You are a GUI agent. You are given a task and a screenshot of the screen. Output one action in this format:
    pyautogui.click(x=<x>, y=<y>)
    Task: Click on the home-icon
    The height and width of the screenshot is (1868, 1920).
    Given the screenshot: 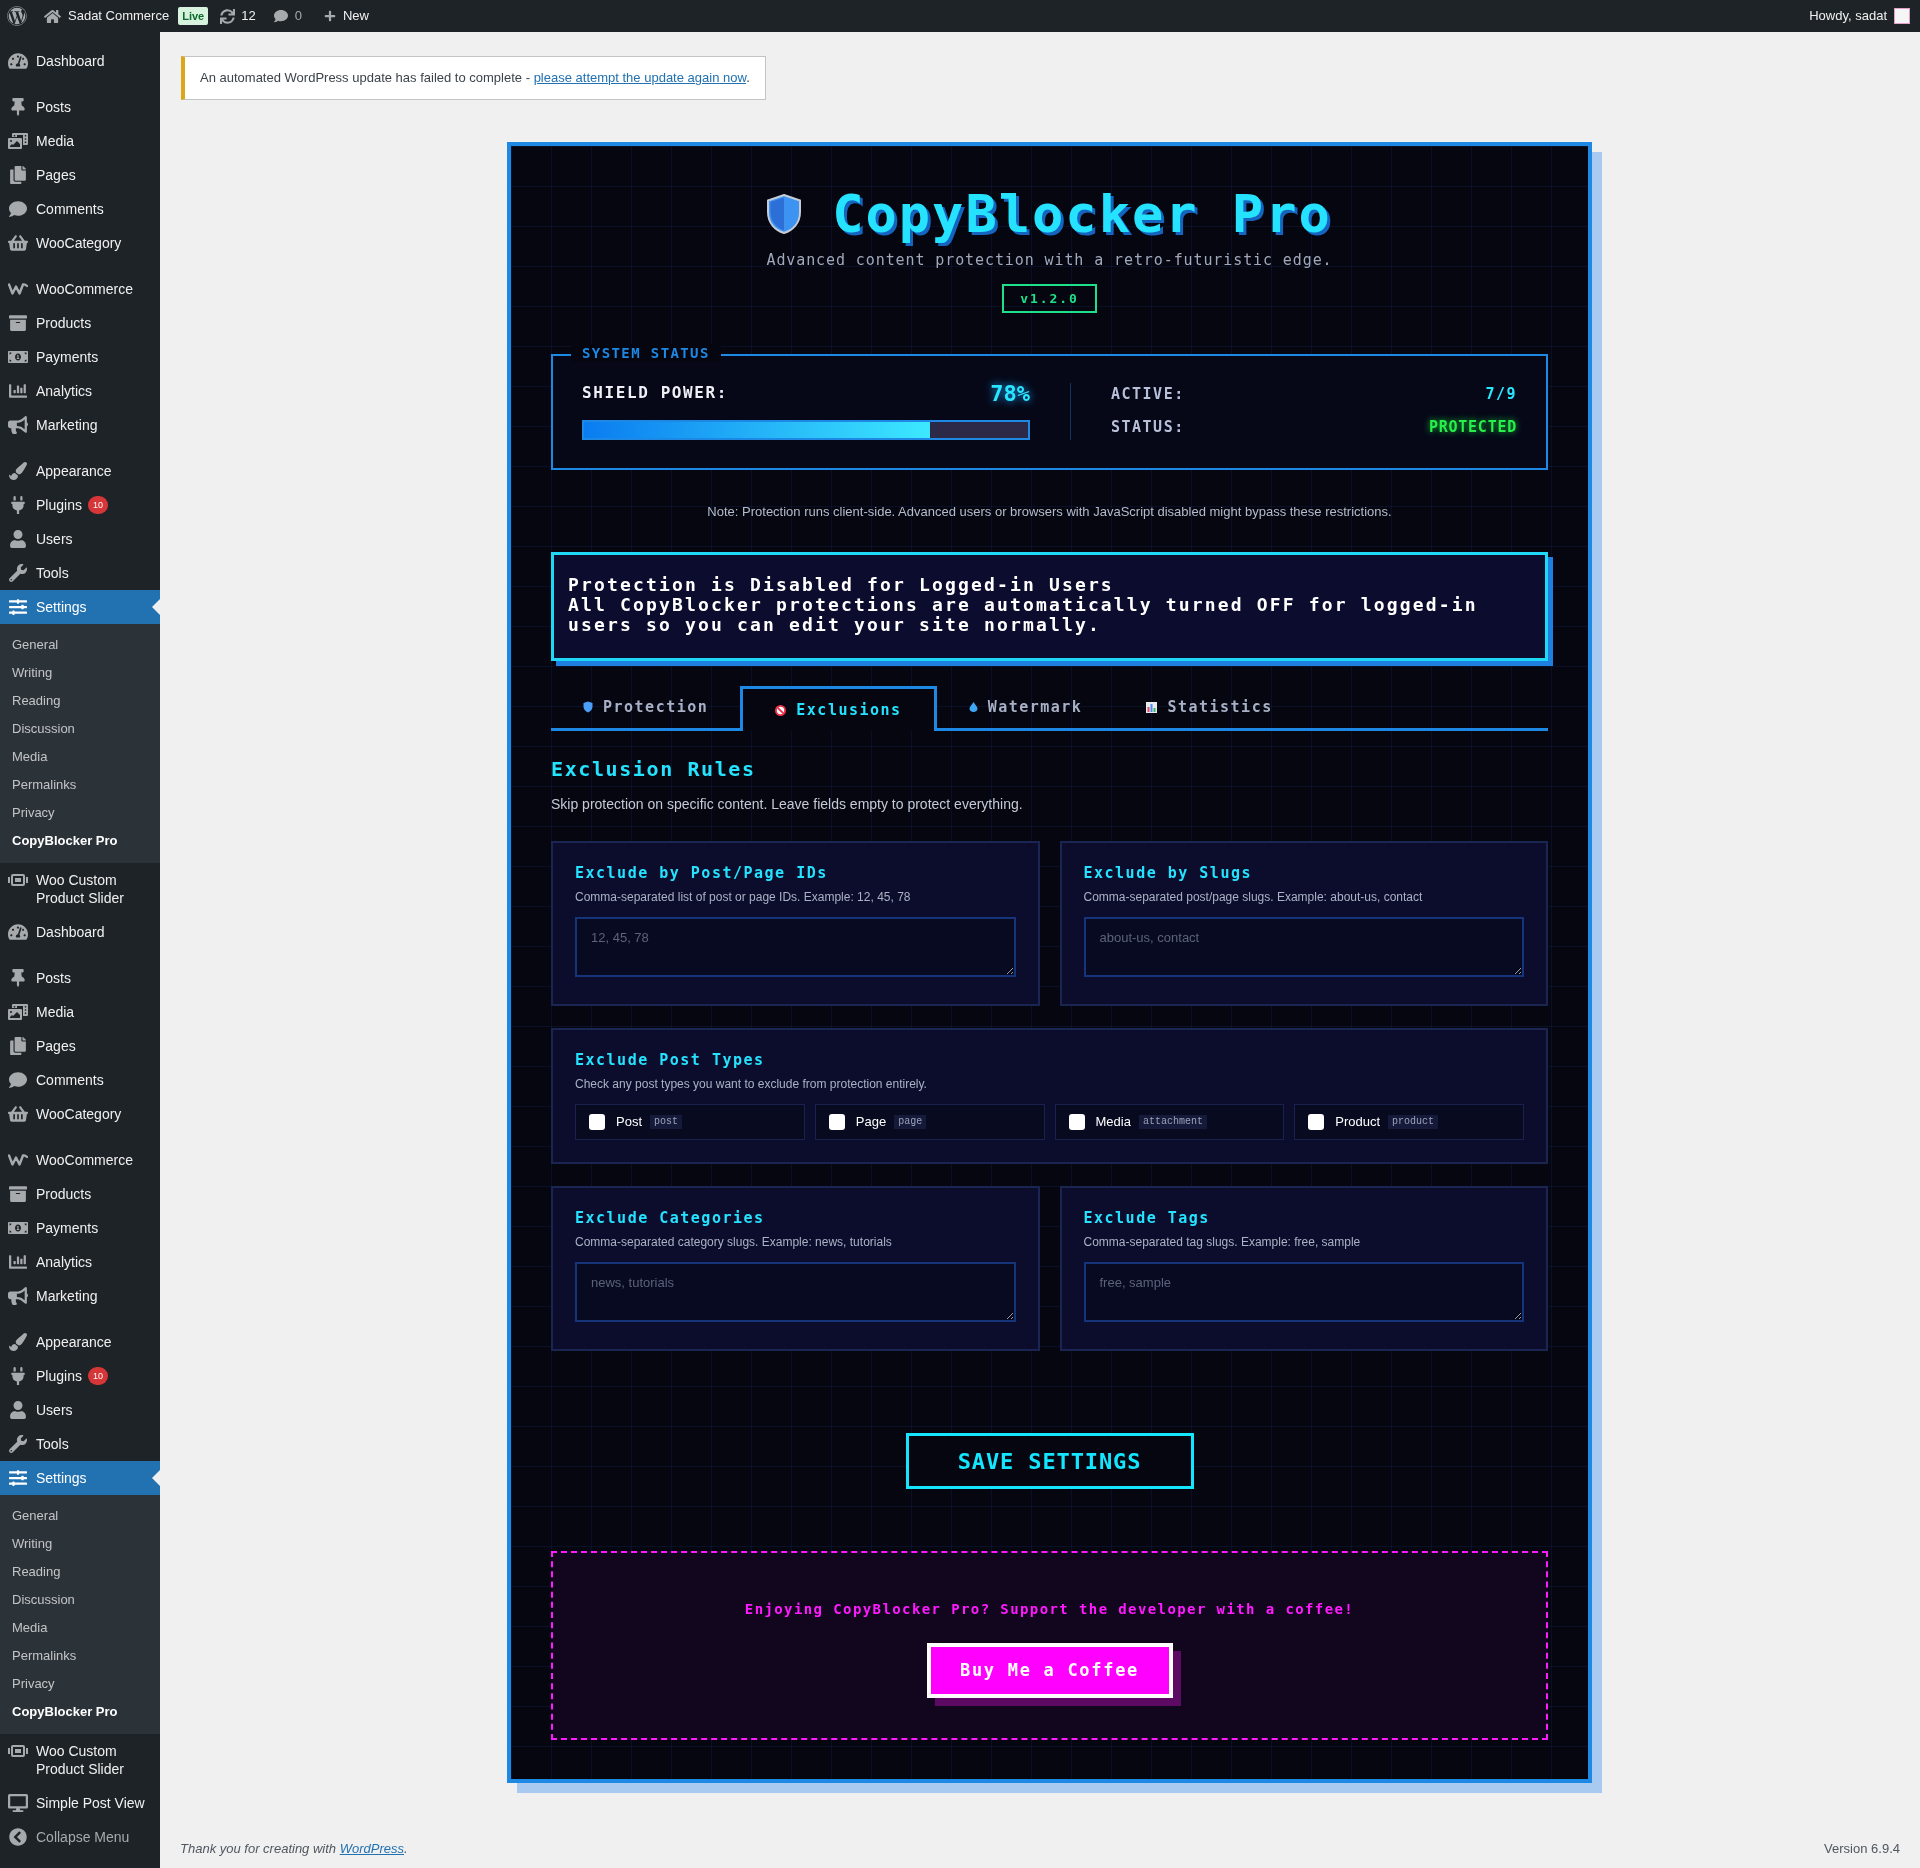 What is the action you would take?
    pyautogui.click(x=52, y=16)
    